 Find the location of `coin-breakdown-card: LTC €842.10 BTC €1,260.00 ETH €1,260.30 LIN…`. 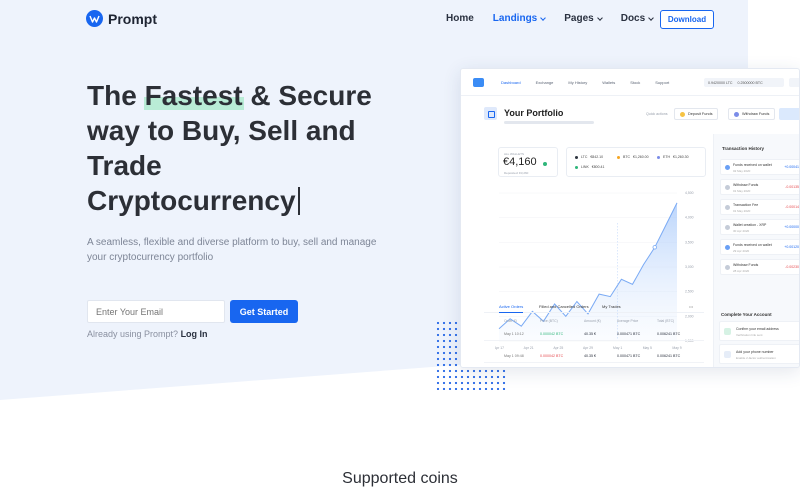

coin-breakdown-card: LTC €842.10 BTC €1,260.00 ETH €1,260.30 LIN… is located at coordinates (636, 162).